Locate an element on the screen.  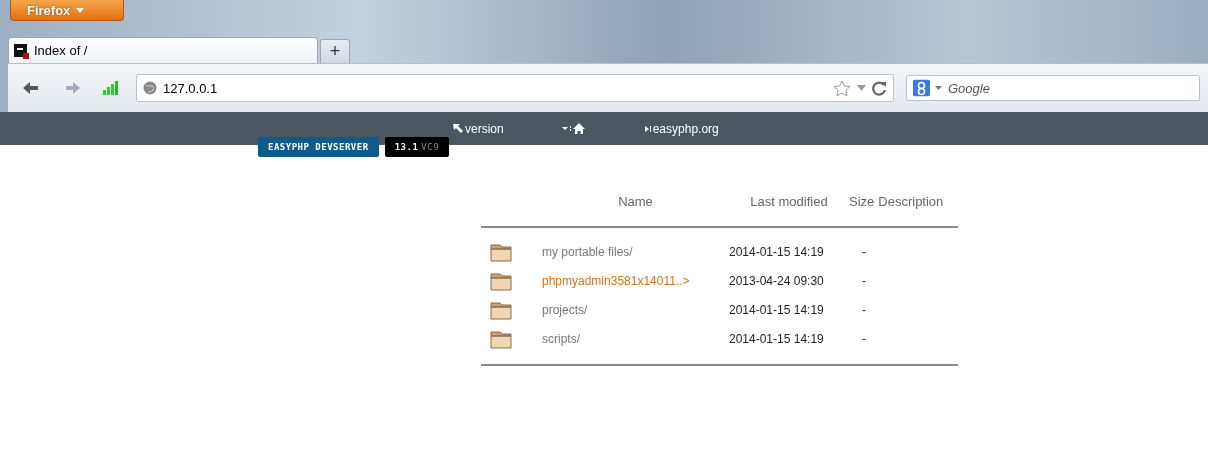
column-header: Description is located at coordinates (911, 201).